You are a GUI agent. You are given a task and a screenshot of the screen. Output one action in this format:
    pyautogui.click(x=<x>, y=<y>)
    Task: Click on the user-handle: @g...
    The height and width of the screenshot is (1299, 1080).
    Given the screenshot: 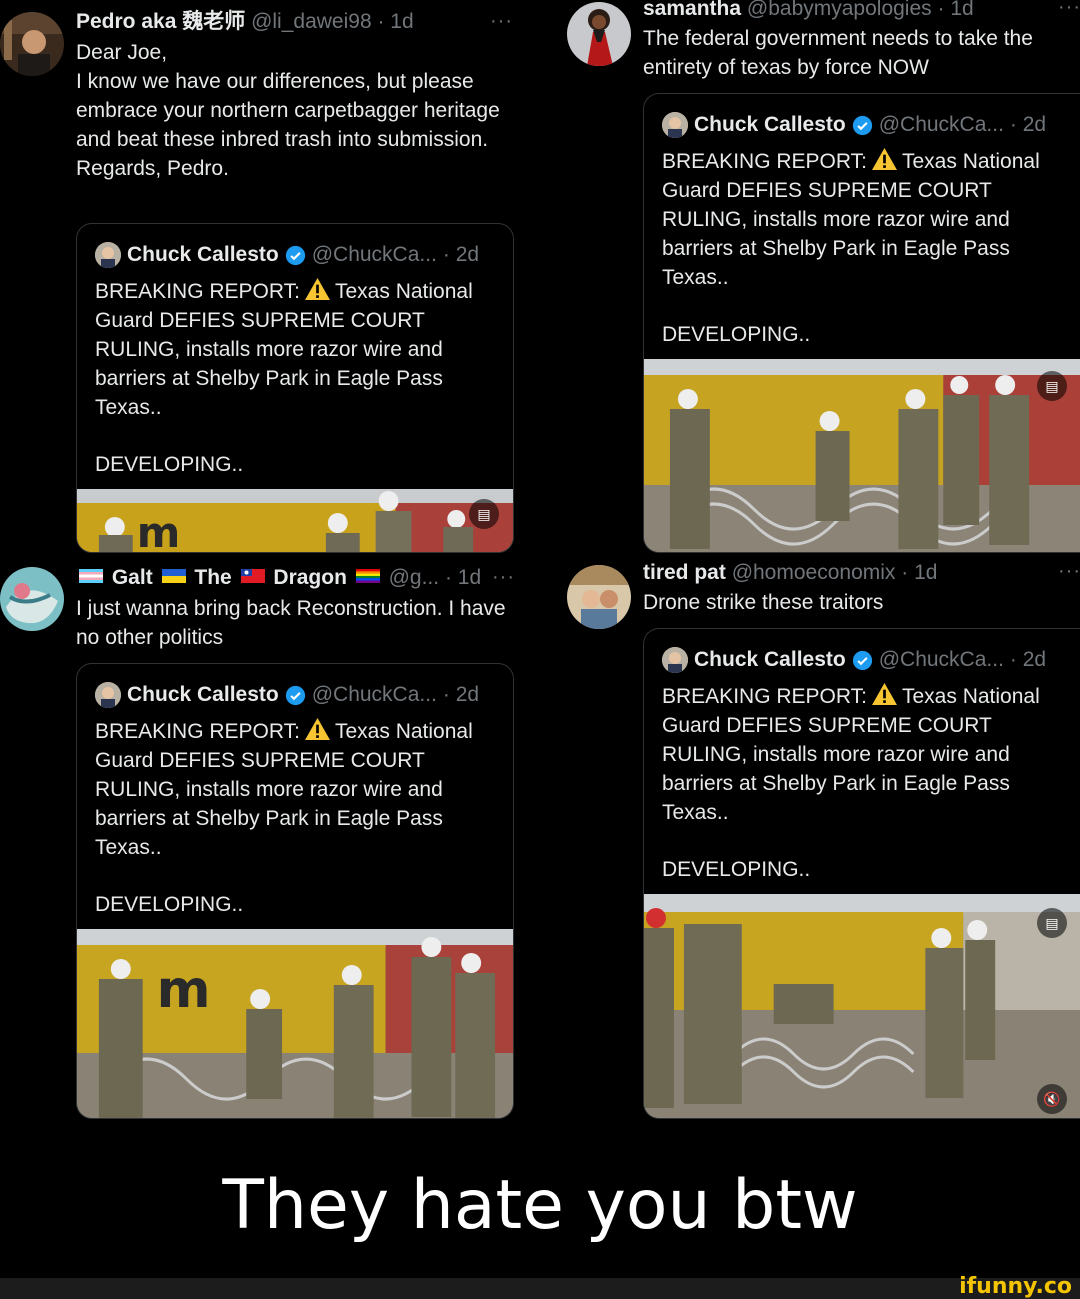 What is the action you would take?
    pyautogui.click(x=414, y=577)
    